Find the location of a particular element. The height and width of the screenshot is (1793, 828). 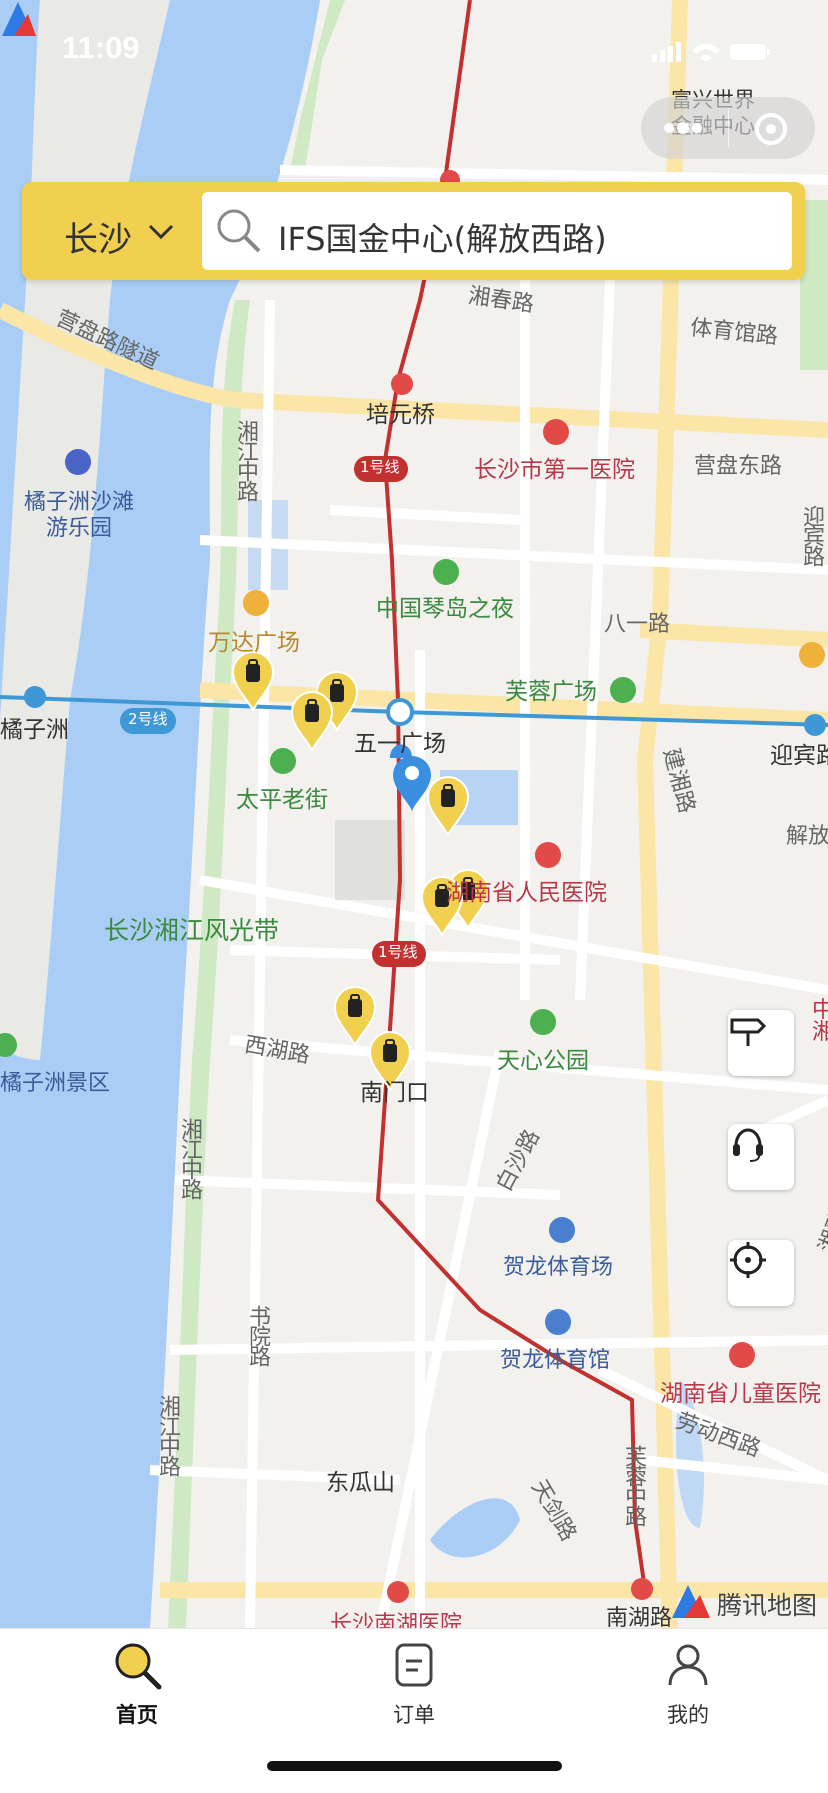

nav-orders: 订单 is located at coordinates (414, 1689).